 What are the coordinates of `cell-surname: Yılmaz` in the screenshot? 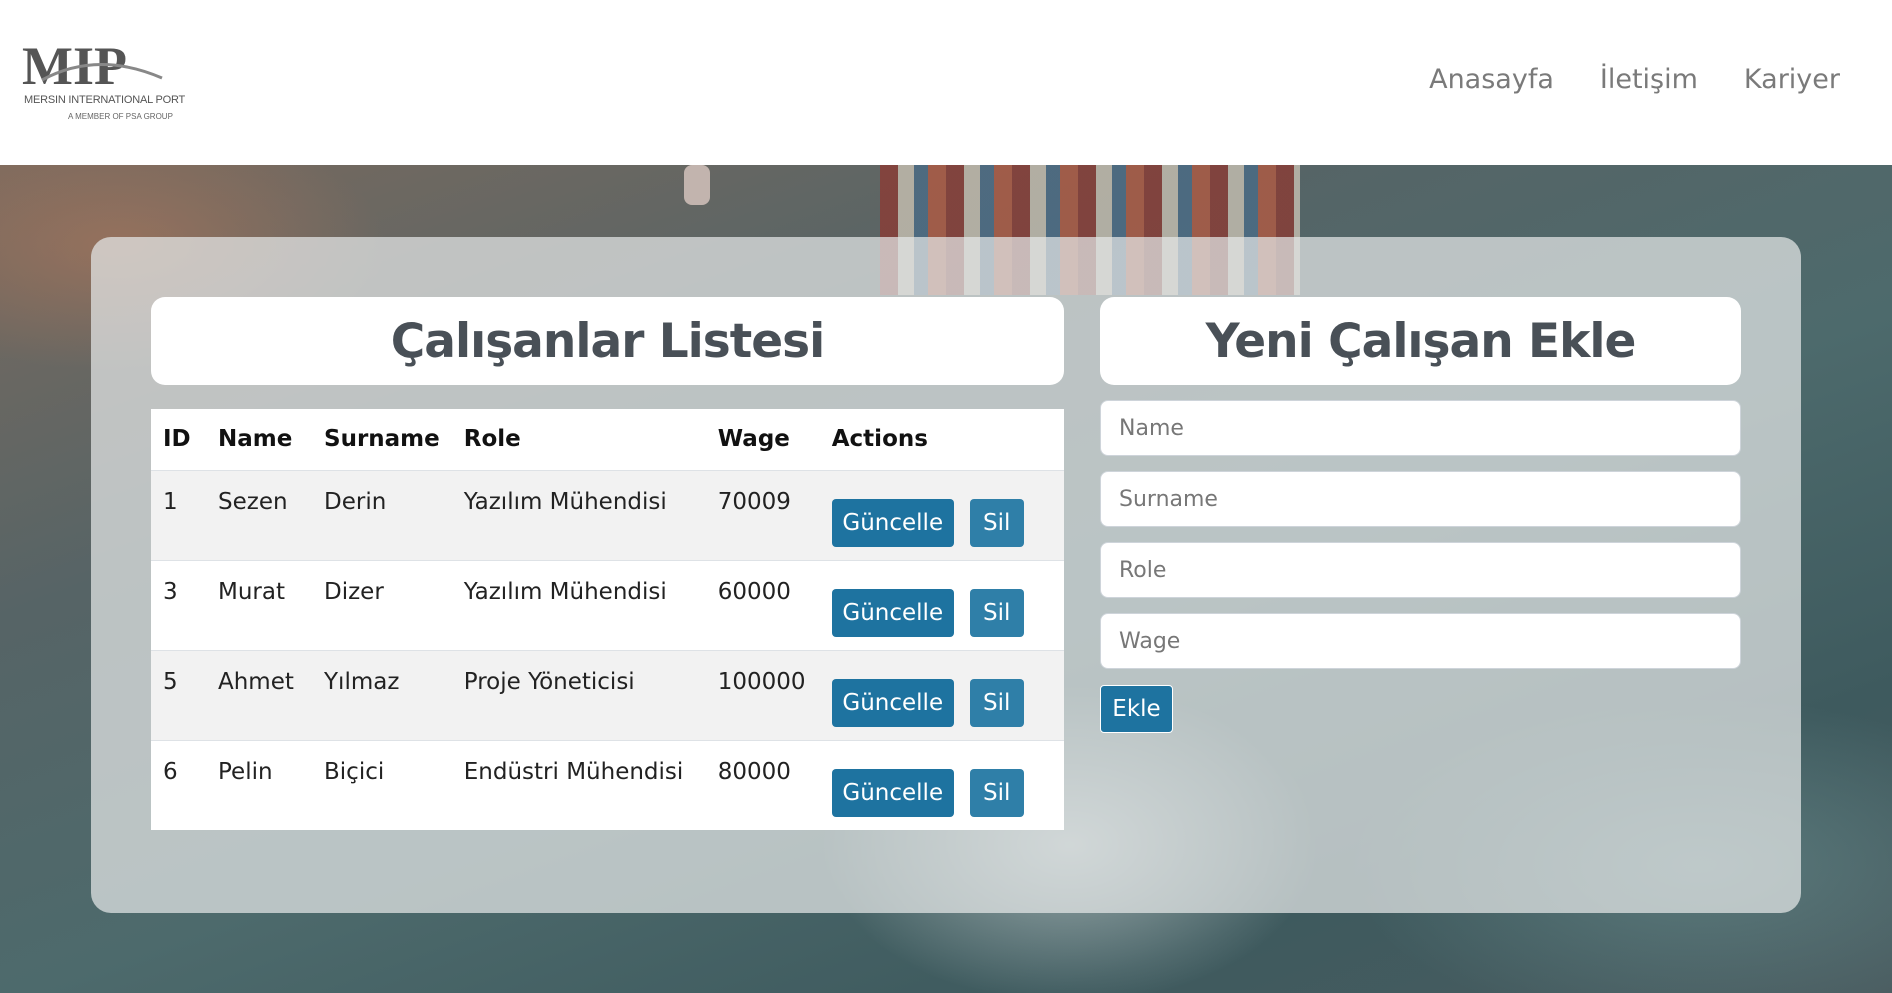 It's located at (382, 694).